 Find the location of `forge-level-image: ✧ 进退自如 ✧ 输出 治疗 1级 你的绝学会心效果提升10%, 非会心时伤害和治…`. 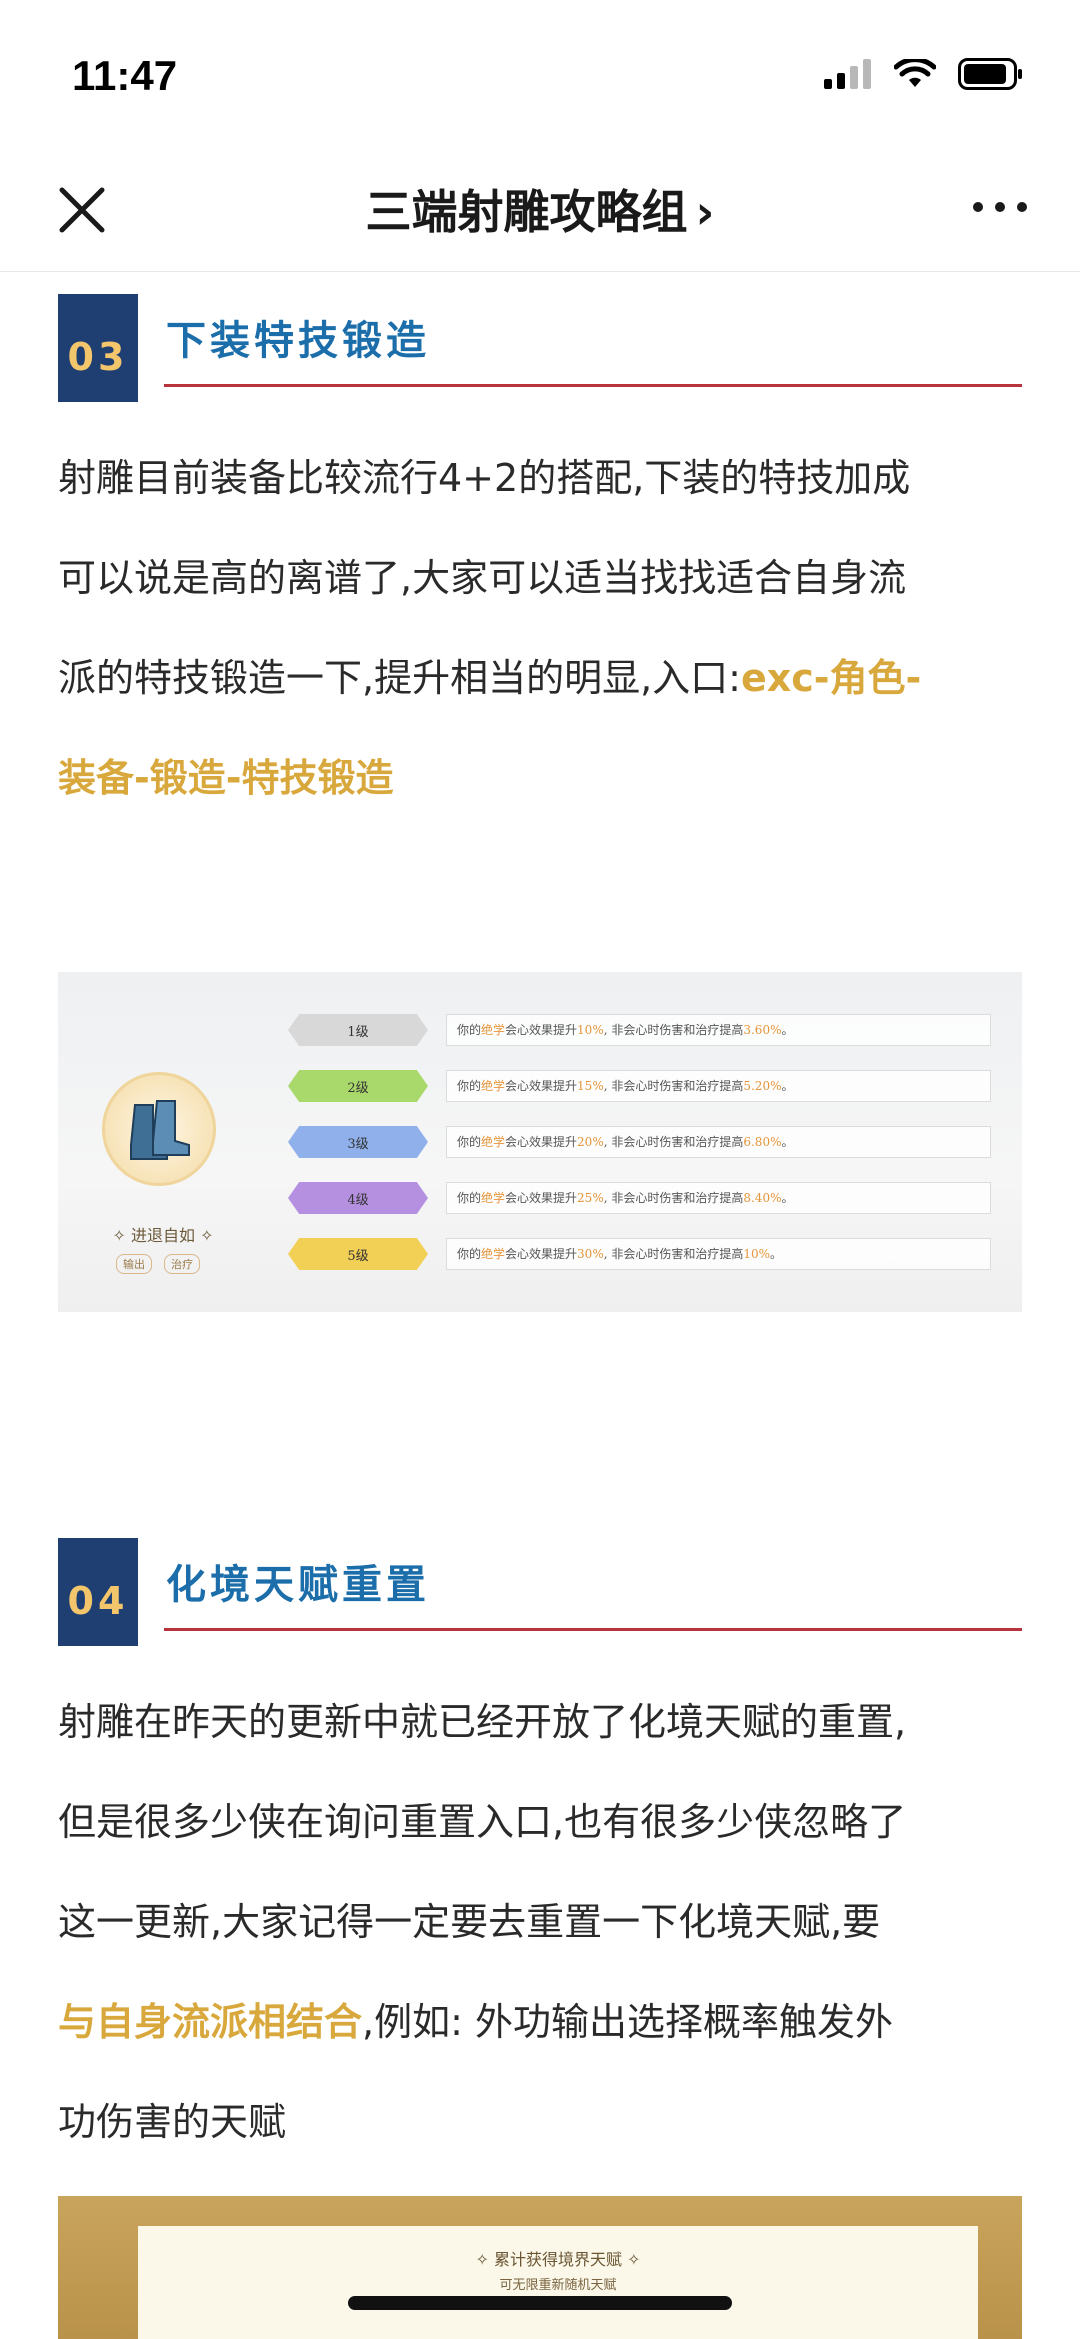

forge-level-image: ✧ 进退自如 ✧ 输出 治疗 1级 你的绝学会心效果提升10%, 非会心时伤害和治… is located at coordinates (540, 1142).